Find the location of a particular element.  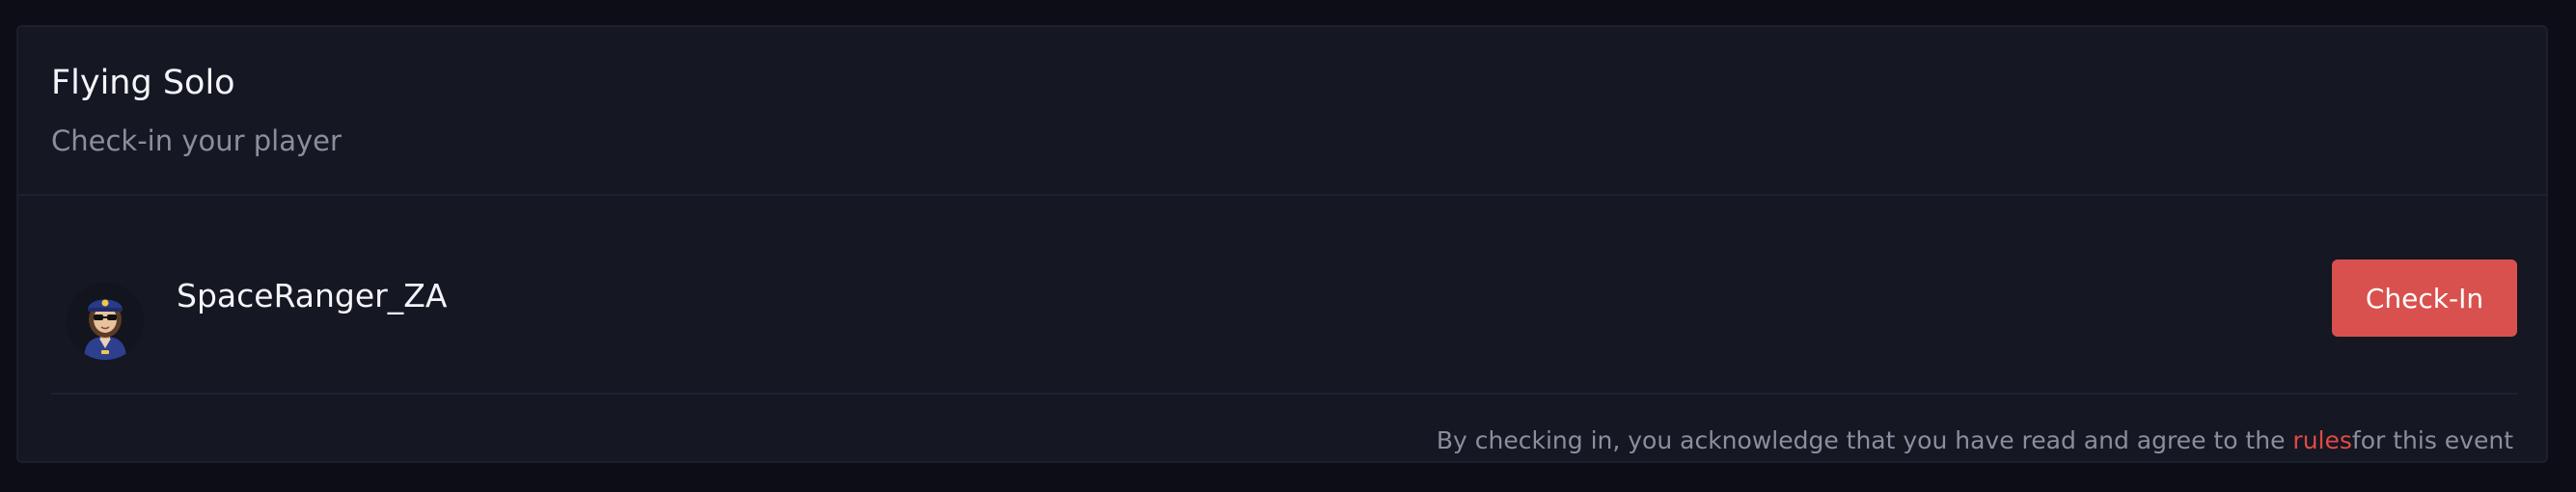

check-in-button: Check-In is located at coordinates (2424, 298).